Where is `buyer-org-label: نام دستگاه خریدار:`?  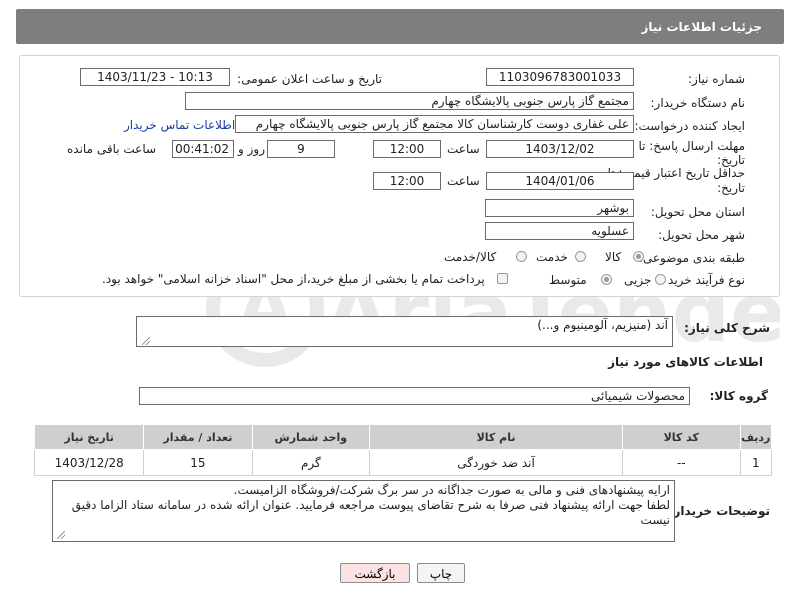
buyer-org-label: نام دستگاه خریدار: is located at coordinates (698, 103).